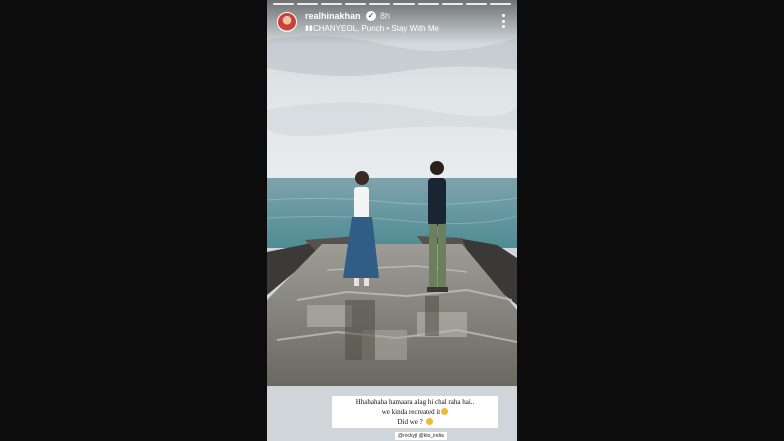 This screenshot has height=441, width=784. I want to click on more-options-icon, so click(503, 21).